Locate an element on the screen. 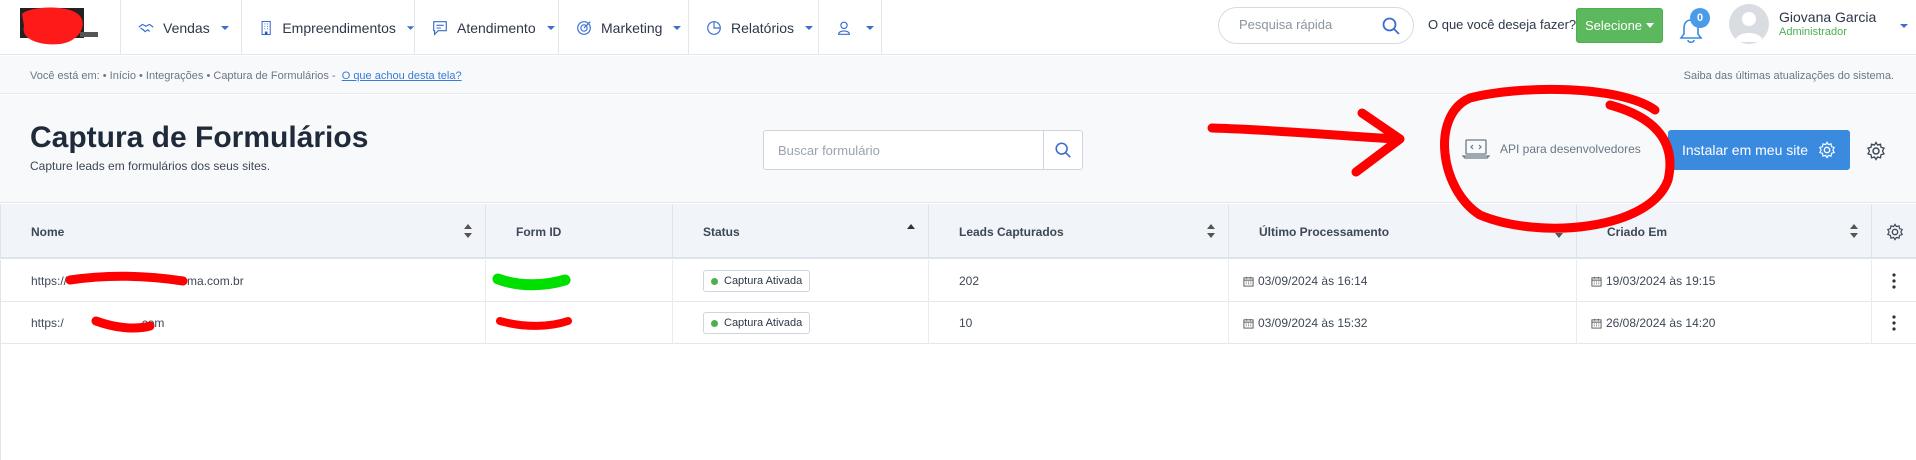  chat-icon is located at coordinates (440, 28).